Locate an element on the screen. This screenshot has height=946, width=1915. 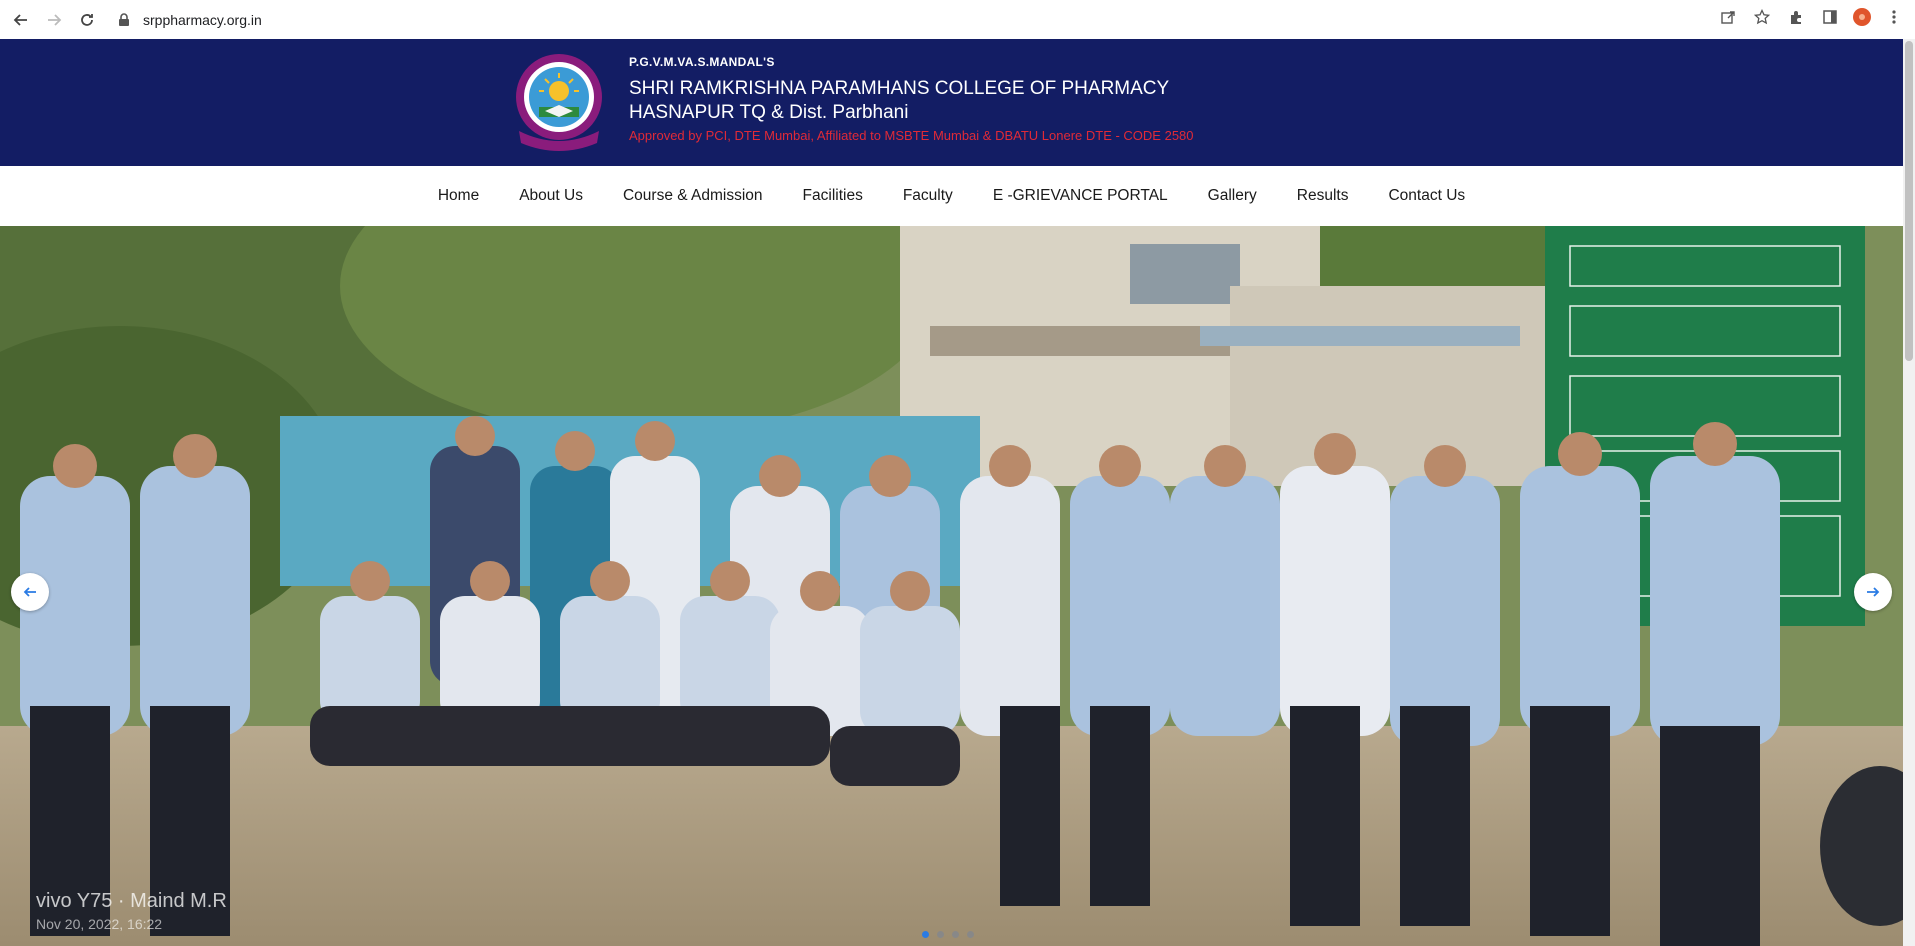
nav-contact-us: Contact Us is located at coordinates (1426, 196).